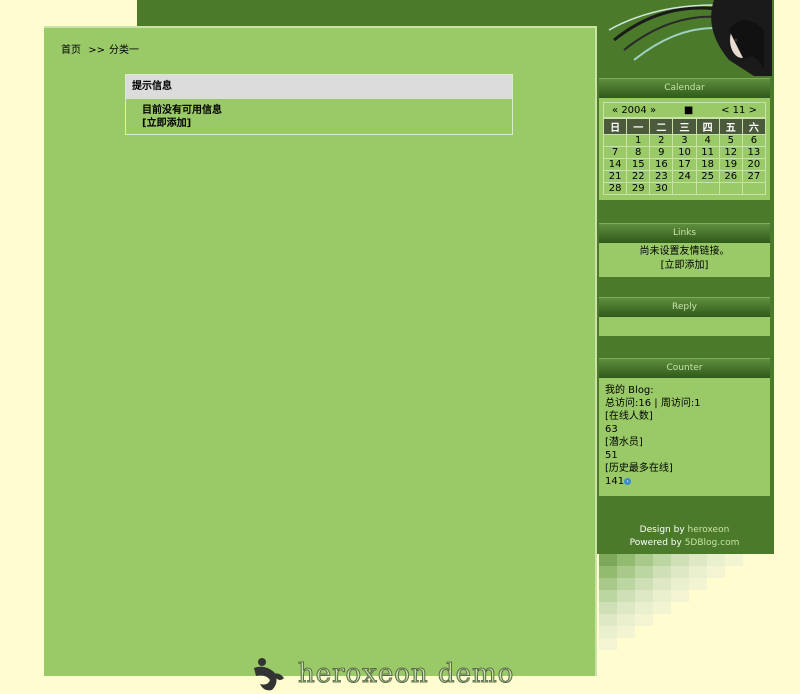 This screenshot has width=800, height=694. What do you see at coordinates (754, 152) in the screenshot?
I see `calendar-day: 13` at bounding box center [754, 152].